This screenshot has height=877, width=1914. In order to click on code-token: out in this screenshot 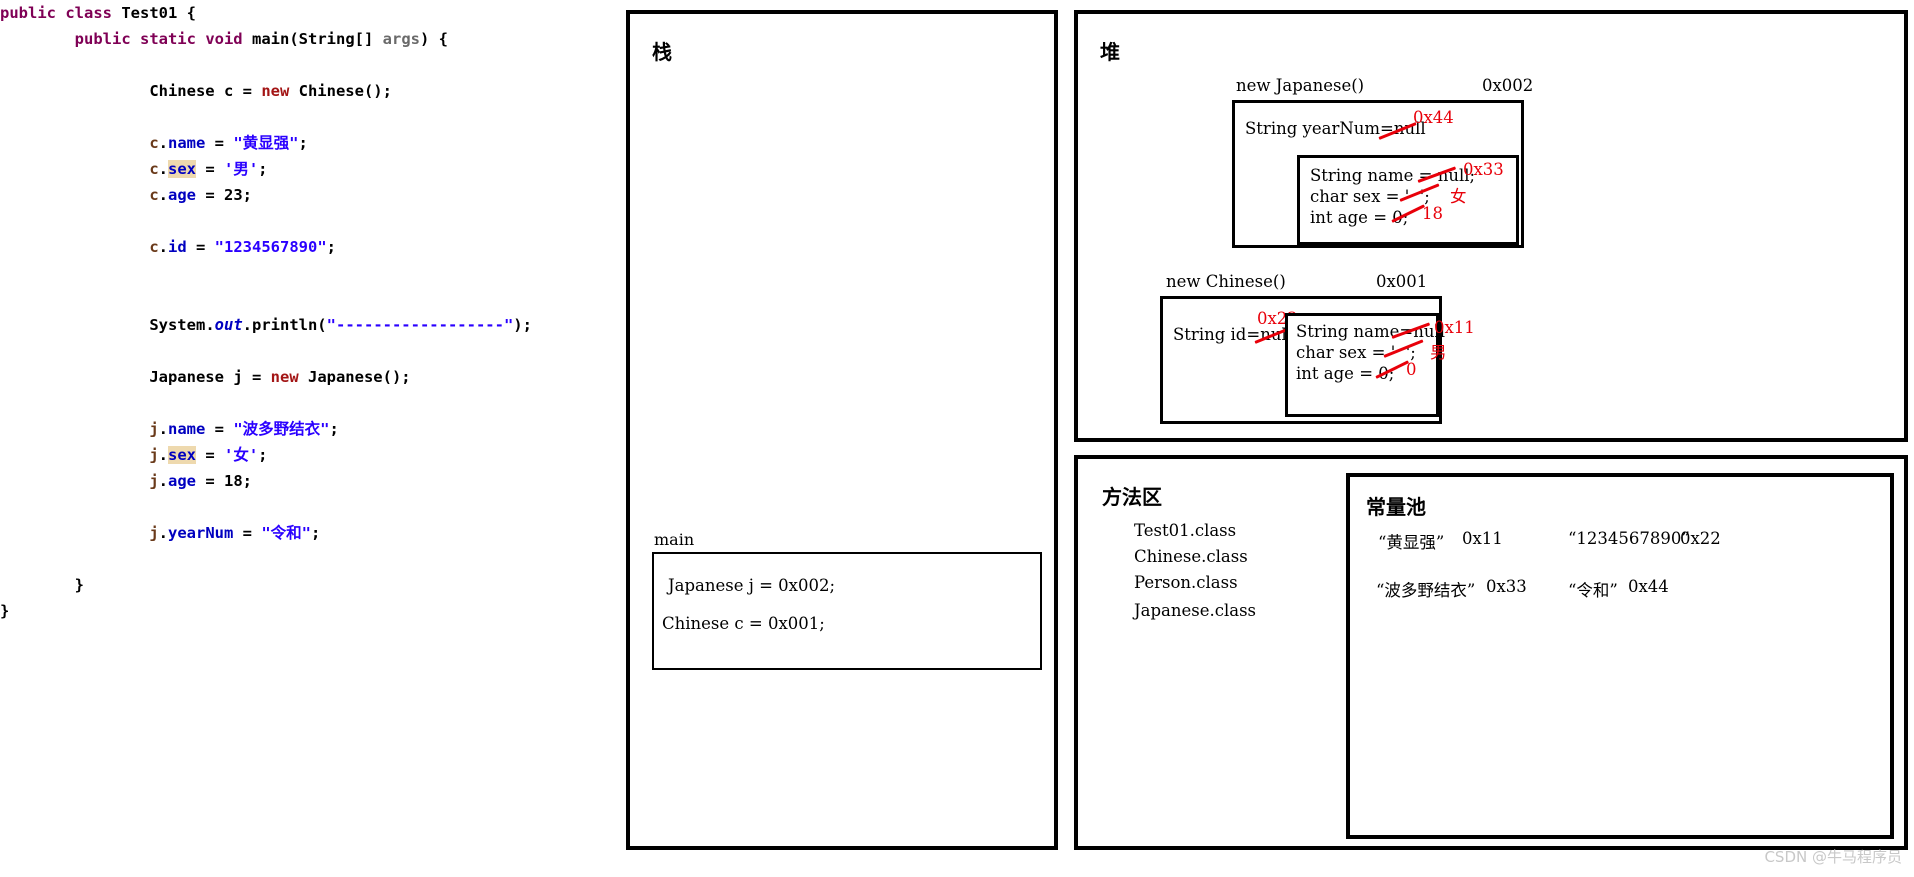, I will do `click(228, 325)`.